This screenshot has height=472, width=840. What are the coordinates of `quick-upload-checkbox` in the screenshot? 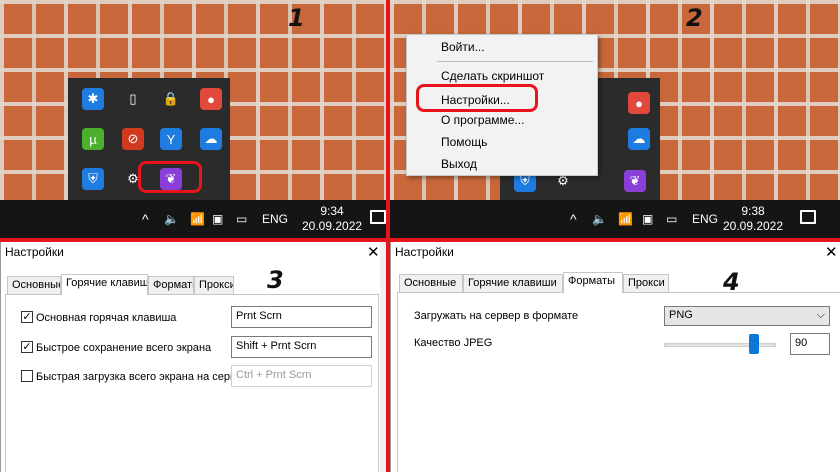 It's located at (27, 376).